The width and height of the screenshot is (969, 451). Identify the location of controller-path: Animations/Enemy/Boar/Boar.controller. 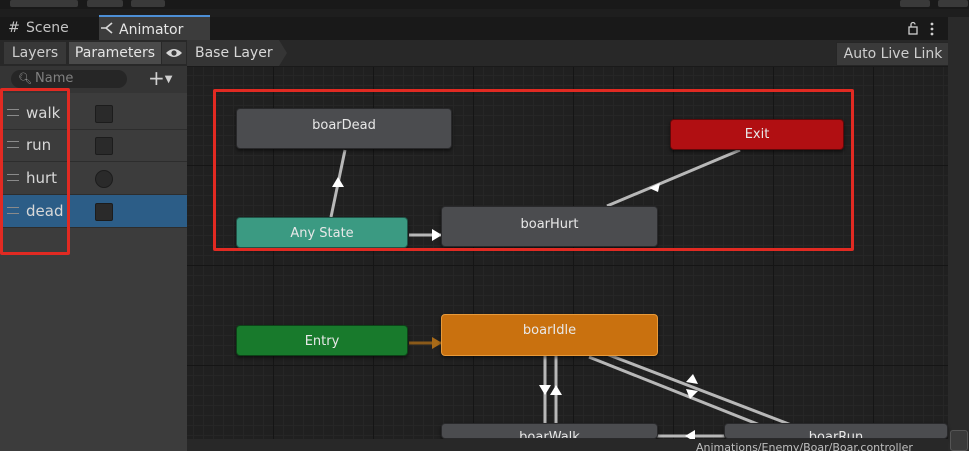
(804, 446).